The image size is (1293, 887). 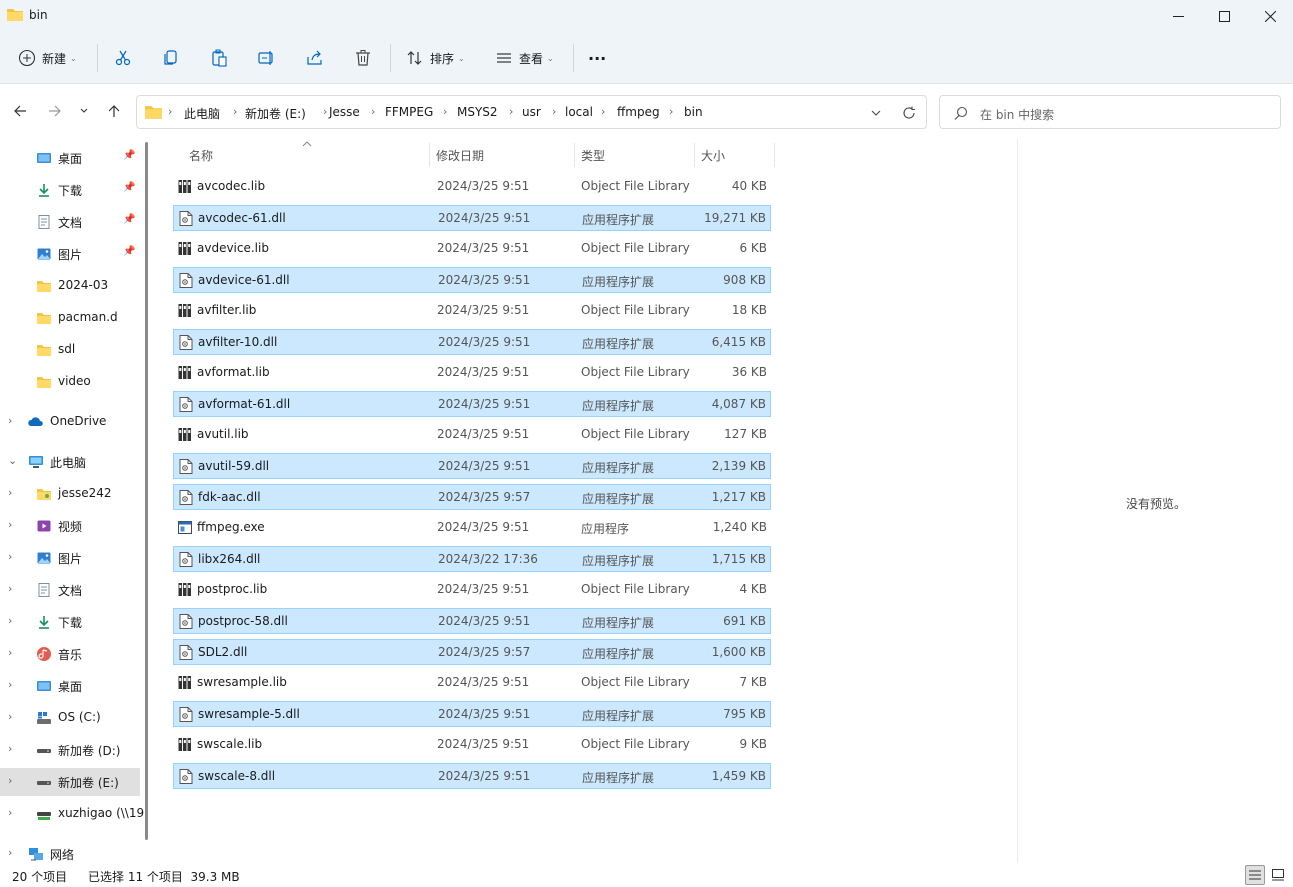 I want to click on file-row: SDL2.dll 2024/3/25 9:57 应用程序扩展 1,600 KB, so click(x=472, y=652).